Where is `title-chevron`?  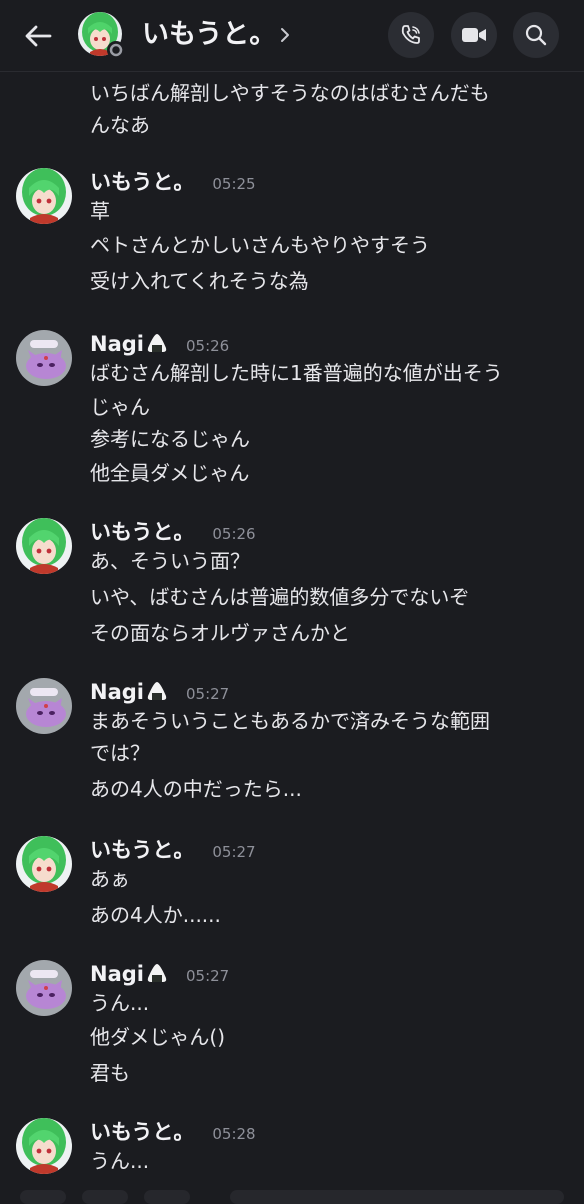 title-chevron is located at coordinates (285, 35).